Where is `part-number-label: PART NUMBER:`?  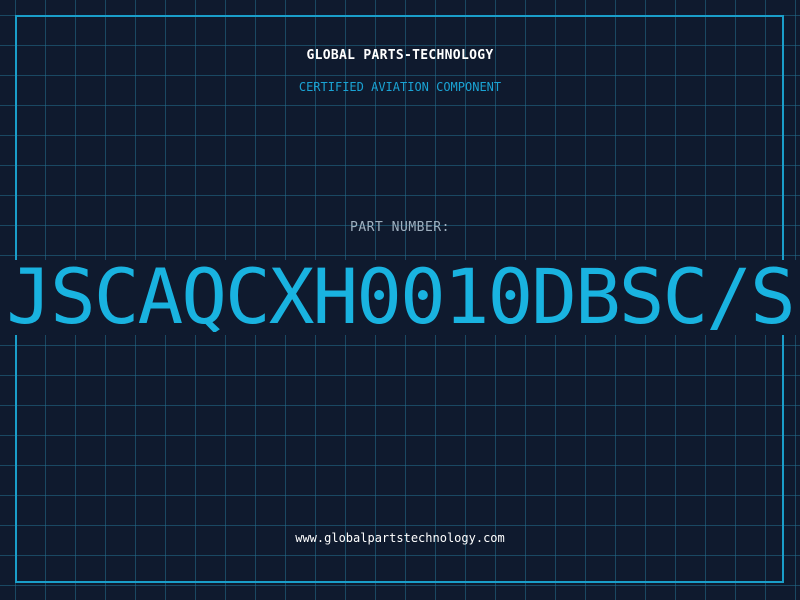
part-number-label: PART NUMBER: is located at coordinates (400, 227).